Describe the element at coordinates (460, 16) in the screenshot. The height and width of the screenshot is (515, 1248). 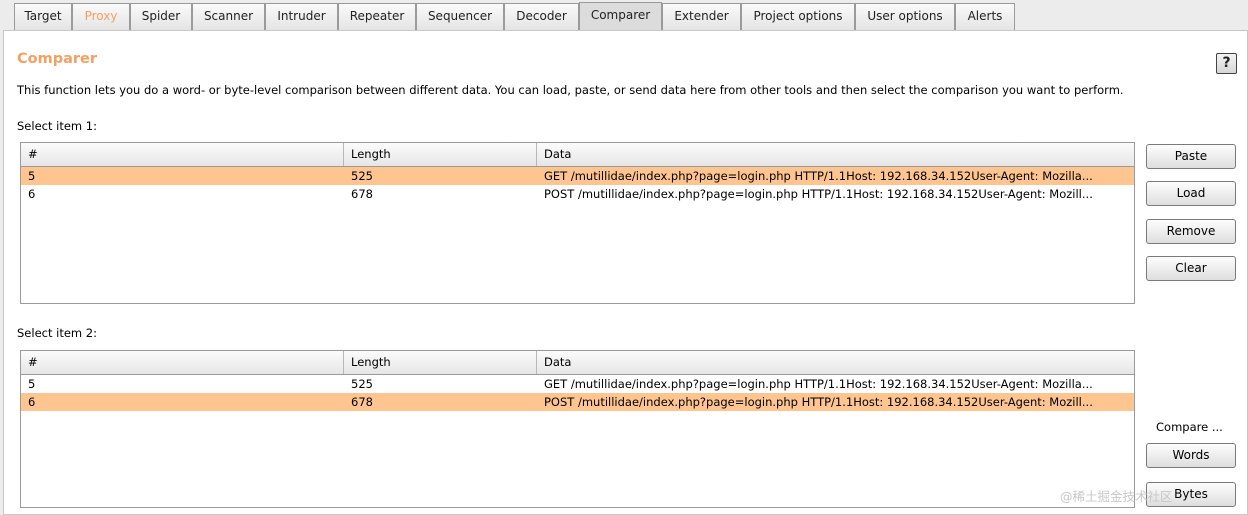
I see `tab-sequencer: Sequencer` at that location.